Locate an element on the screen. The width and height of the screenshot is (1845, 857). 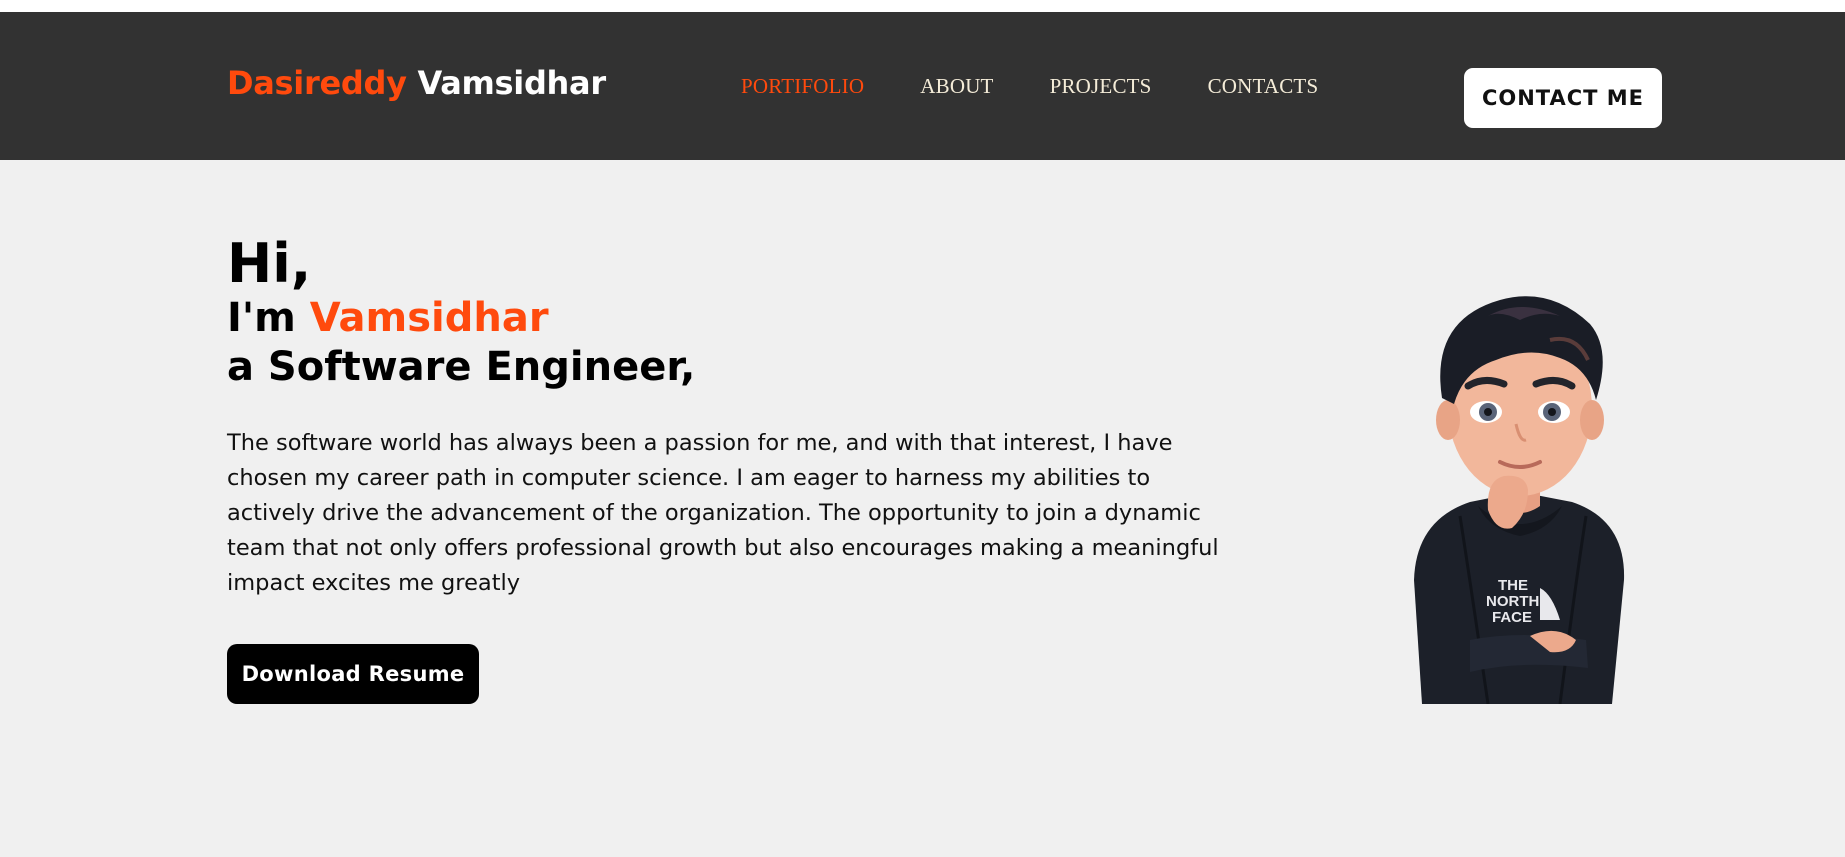
download-resume-button: Download Resume is located at coordinates (353, 674).